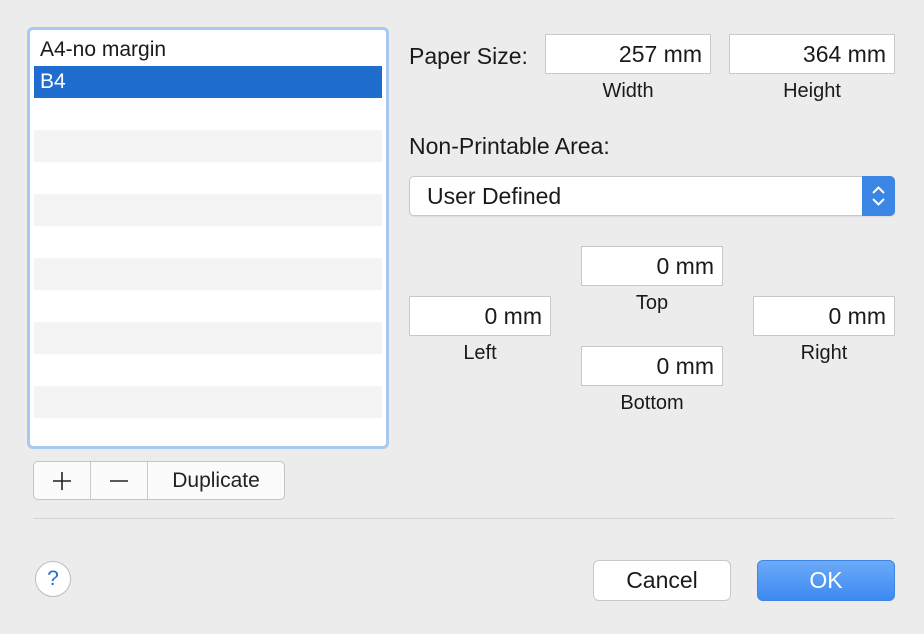 Image resolution: width=924 pixels, height=634 pixels. What do you see at coordinates (826, 580) in the screenshot?
I see `ok-button: OK` at bounding box center [826, 580].